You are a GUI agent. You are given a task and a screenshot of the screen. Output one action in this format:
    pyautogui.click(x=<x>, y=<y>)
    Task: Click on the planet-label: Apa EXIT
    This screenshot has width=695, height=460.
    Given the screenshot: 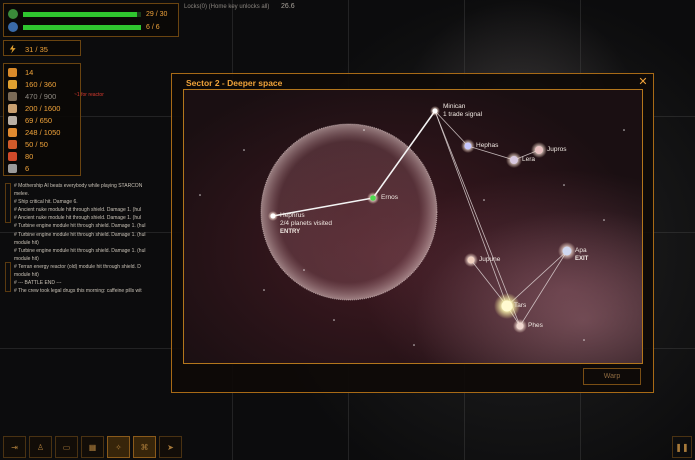 What is the action you would take?
    pyautogui.click(x=581, y=255)
    